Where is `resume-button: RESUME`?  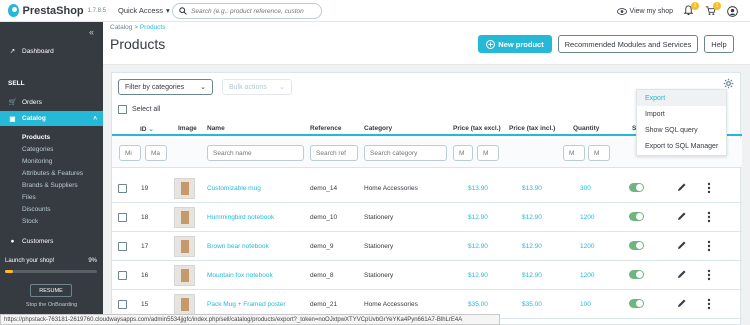 resume-button: RESUME is located at coordinates (51, 290).